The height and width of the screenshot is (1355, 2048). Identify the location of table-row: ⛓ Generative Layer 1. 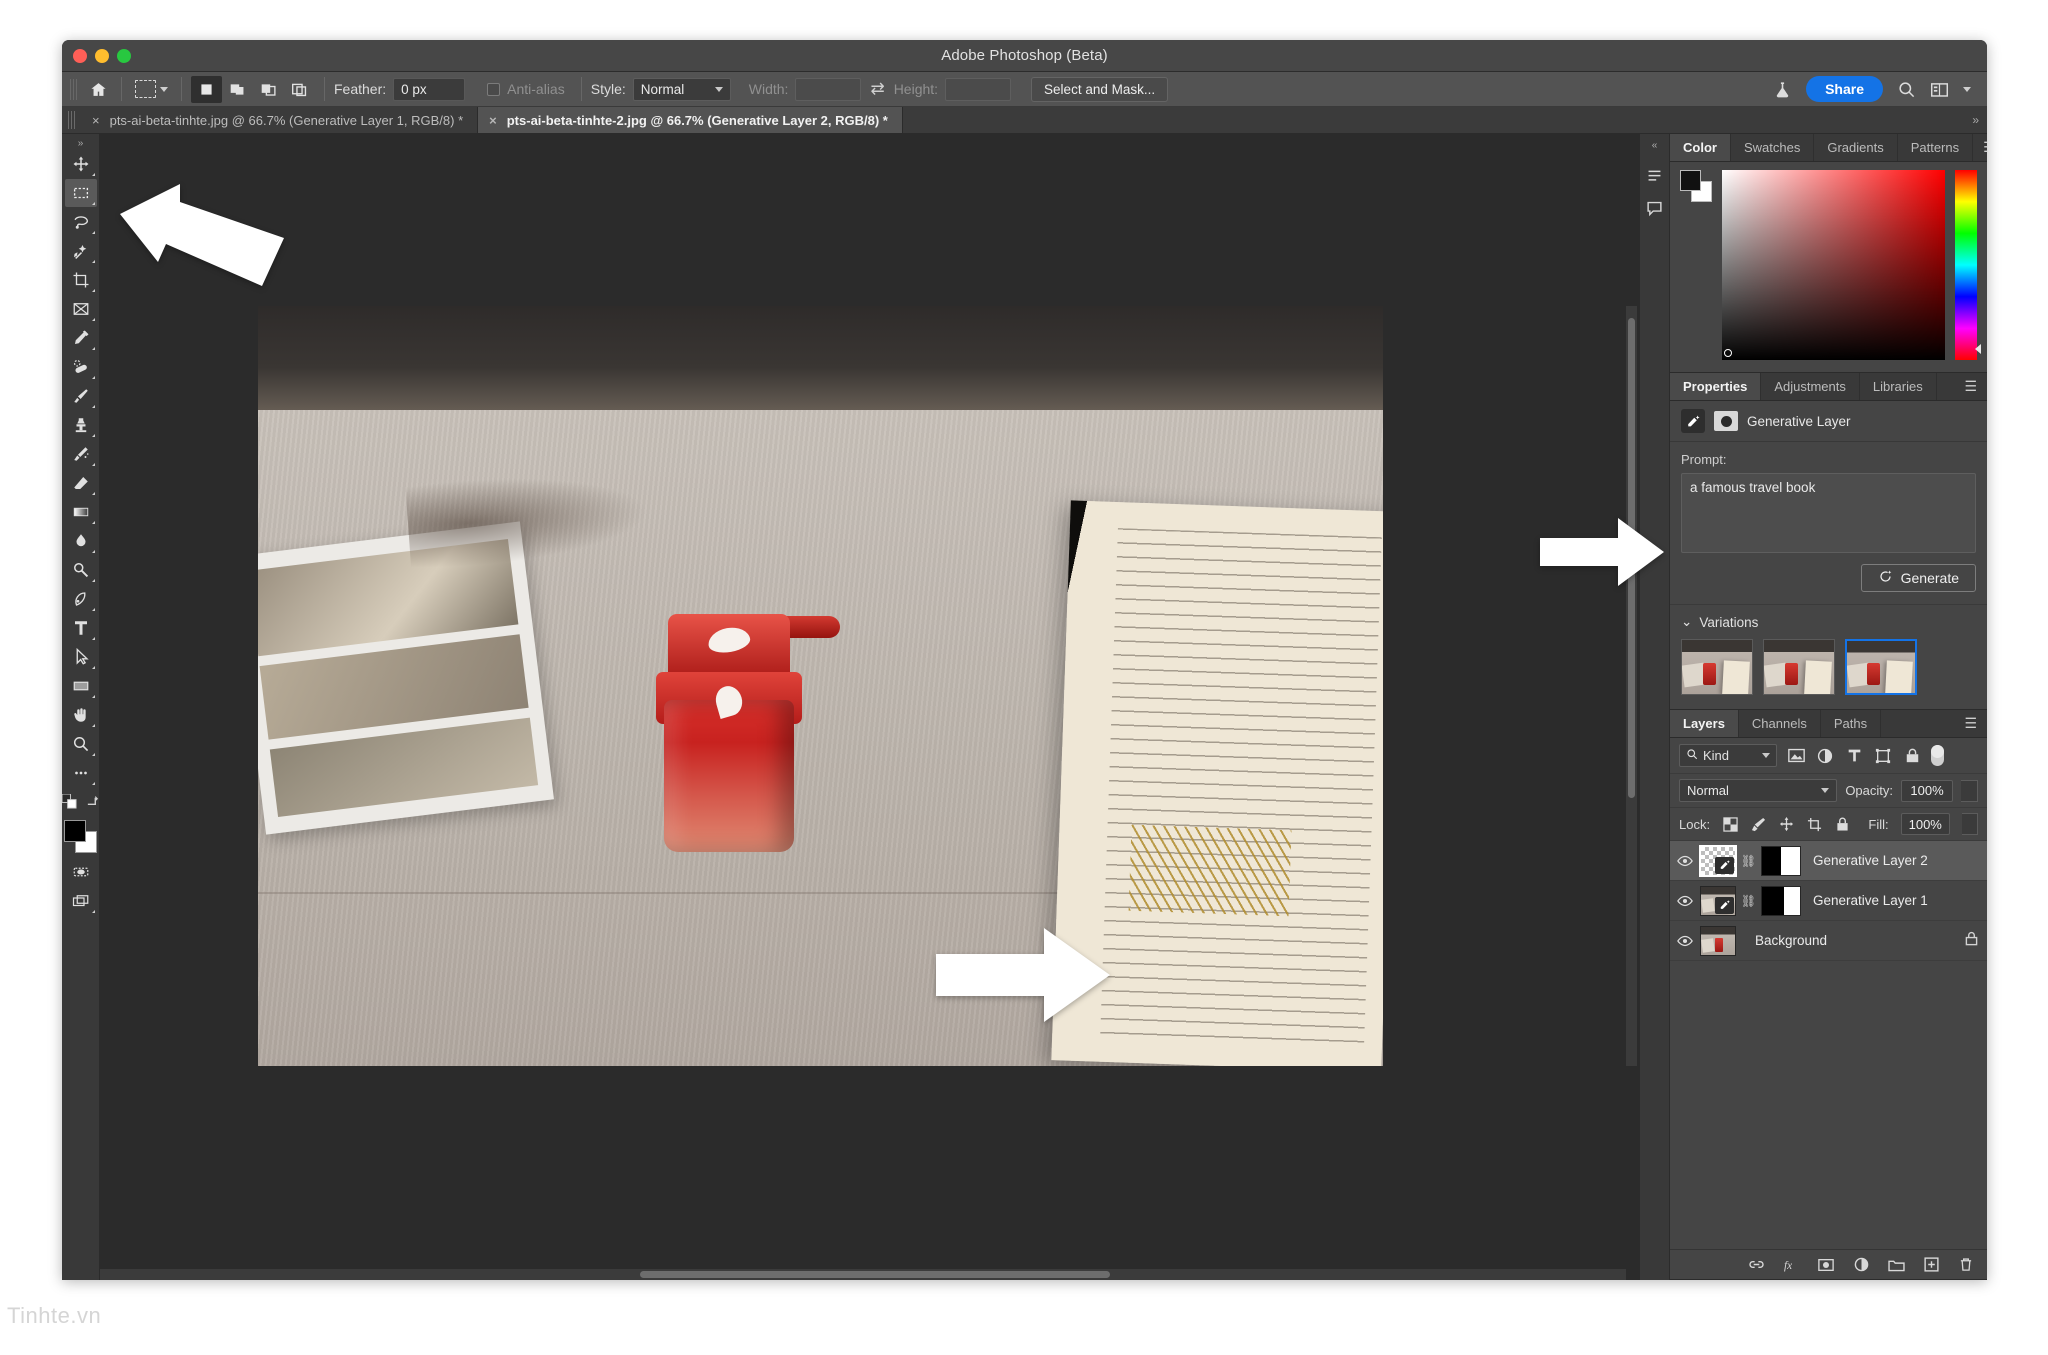
(1828, 901).